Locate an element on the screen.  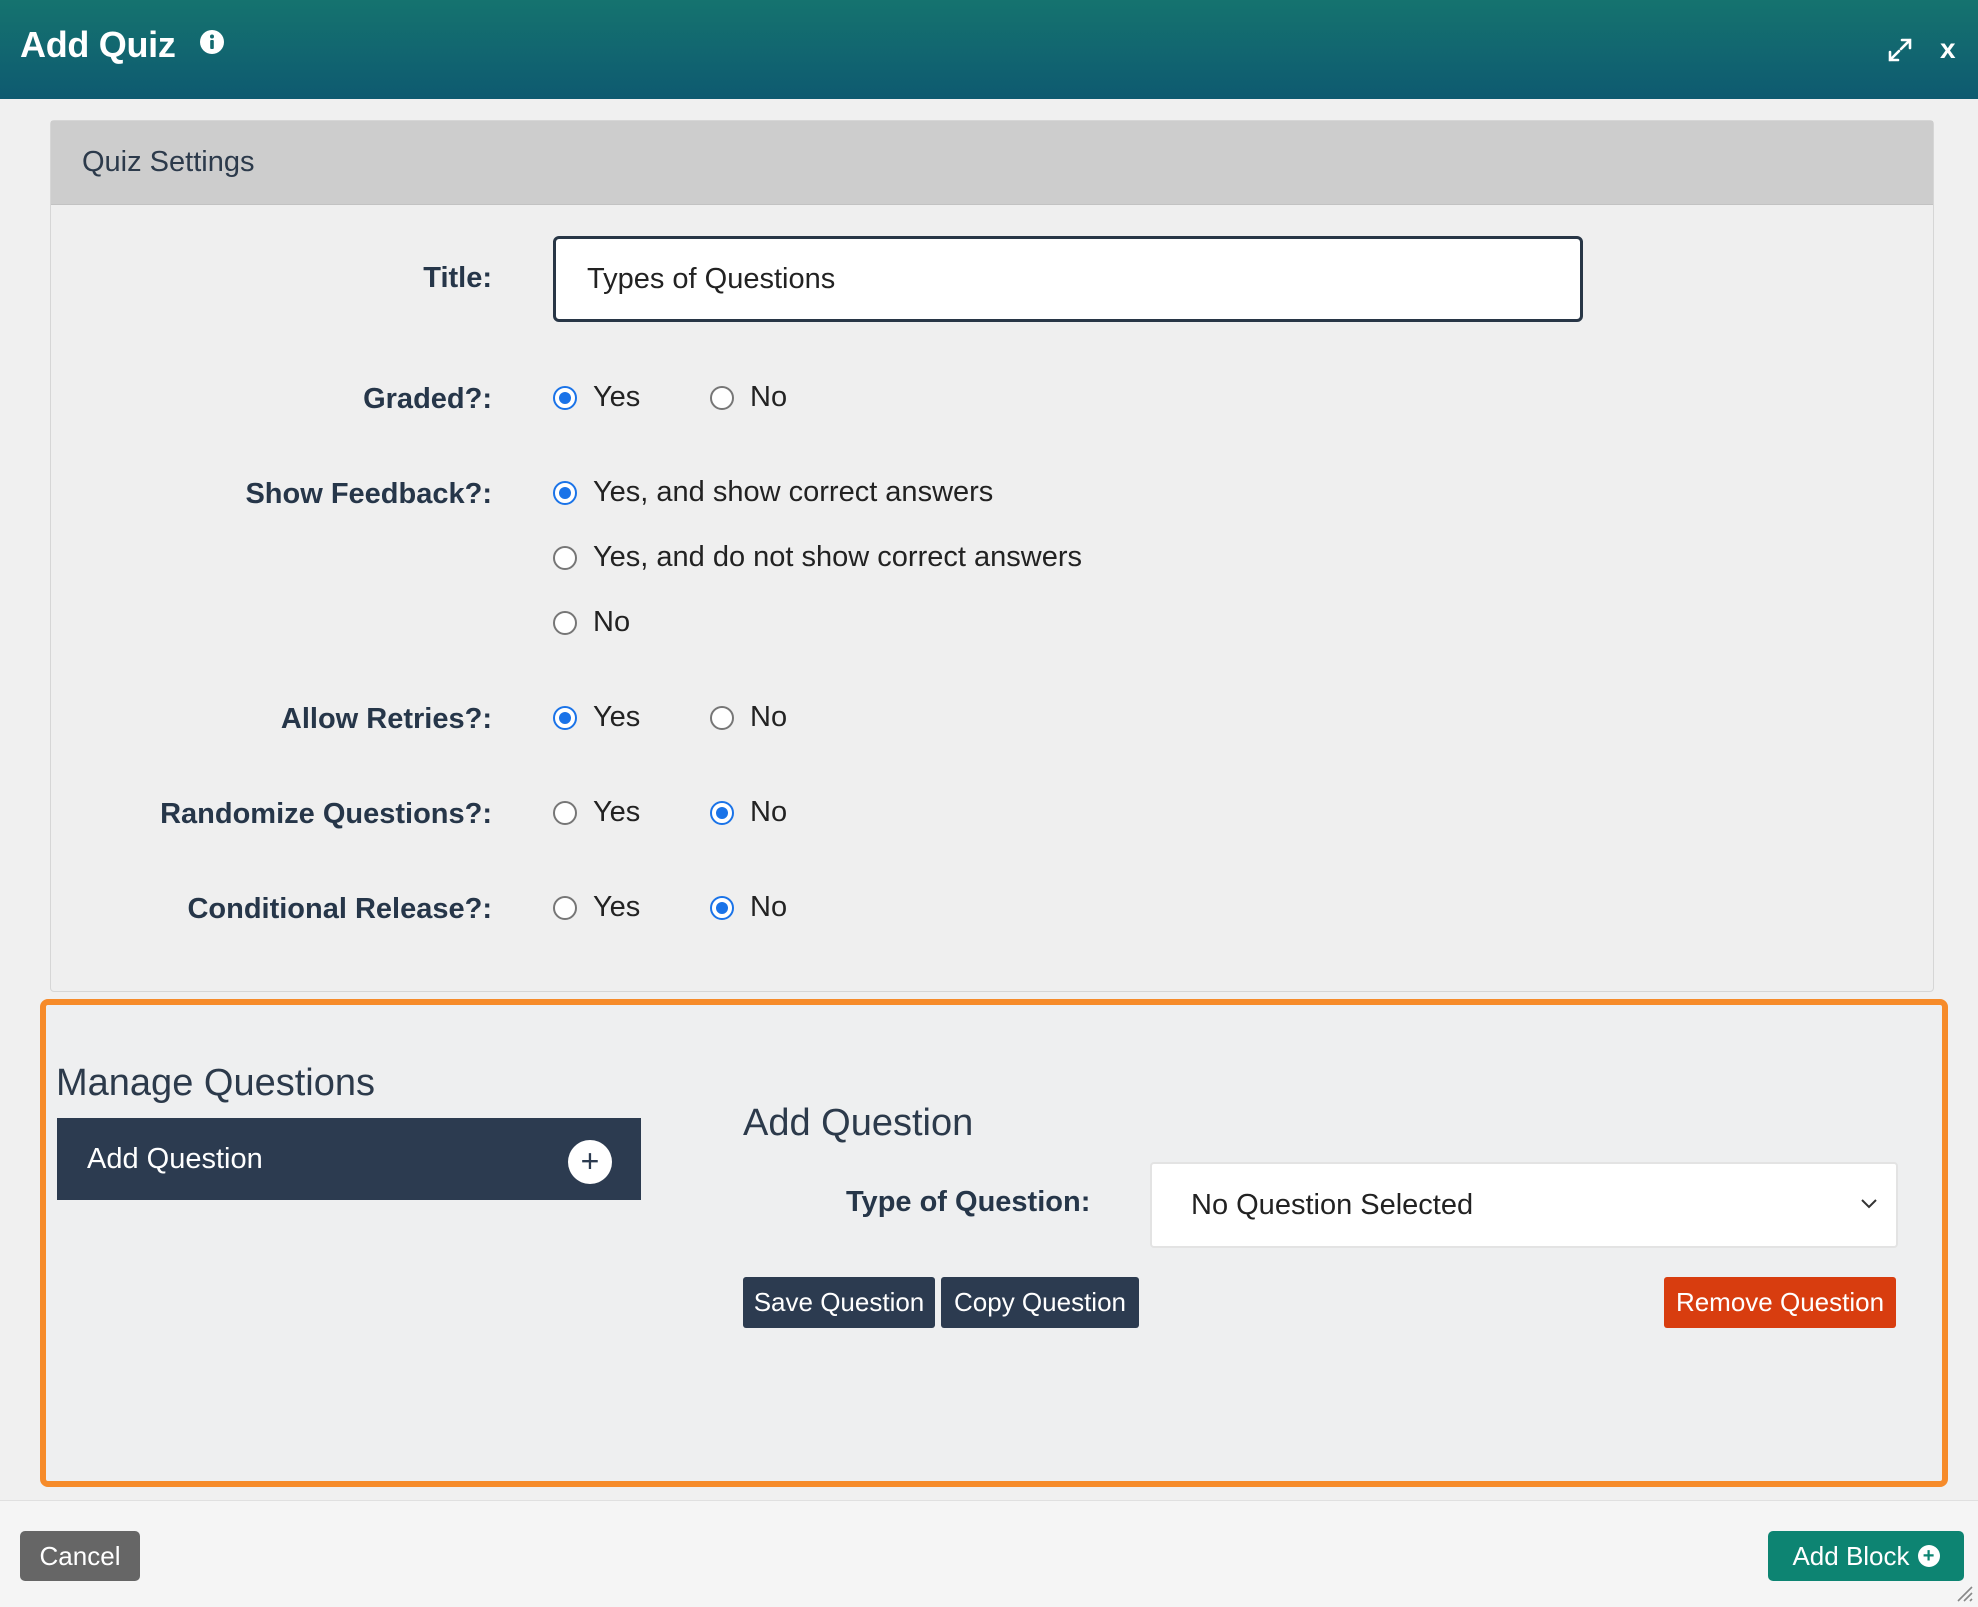
close-icon: x is located at coordinates (1948, 49).